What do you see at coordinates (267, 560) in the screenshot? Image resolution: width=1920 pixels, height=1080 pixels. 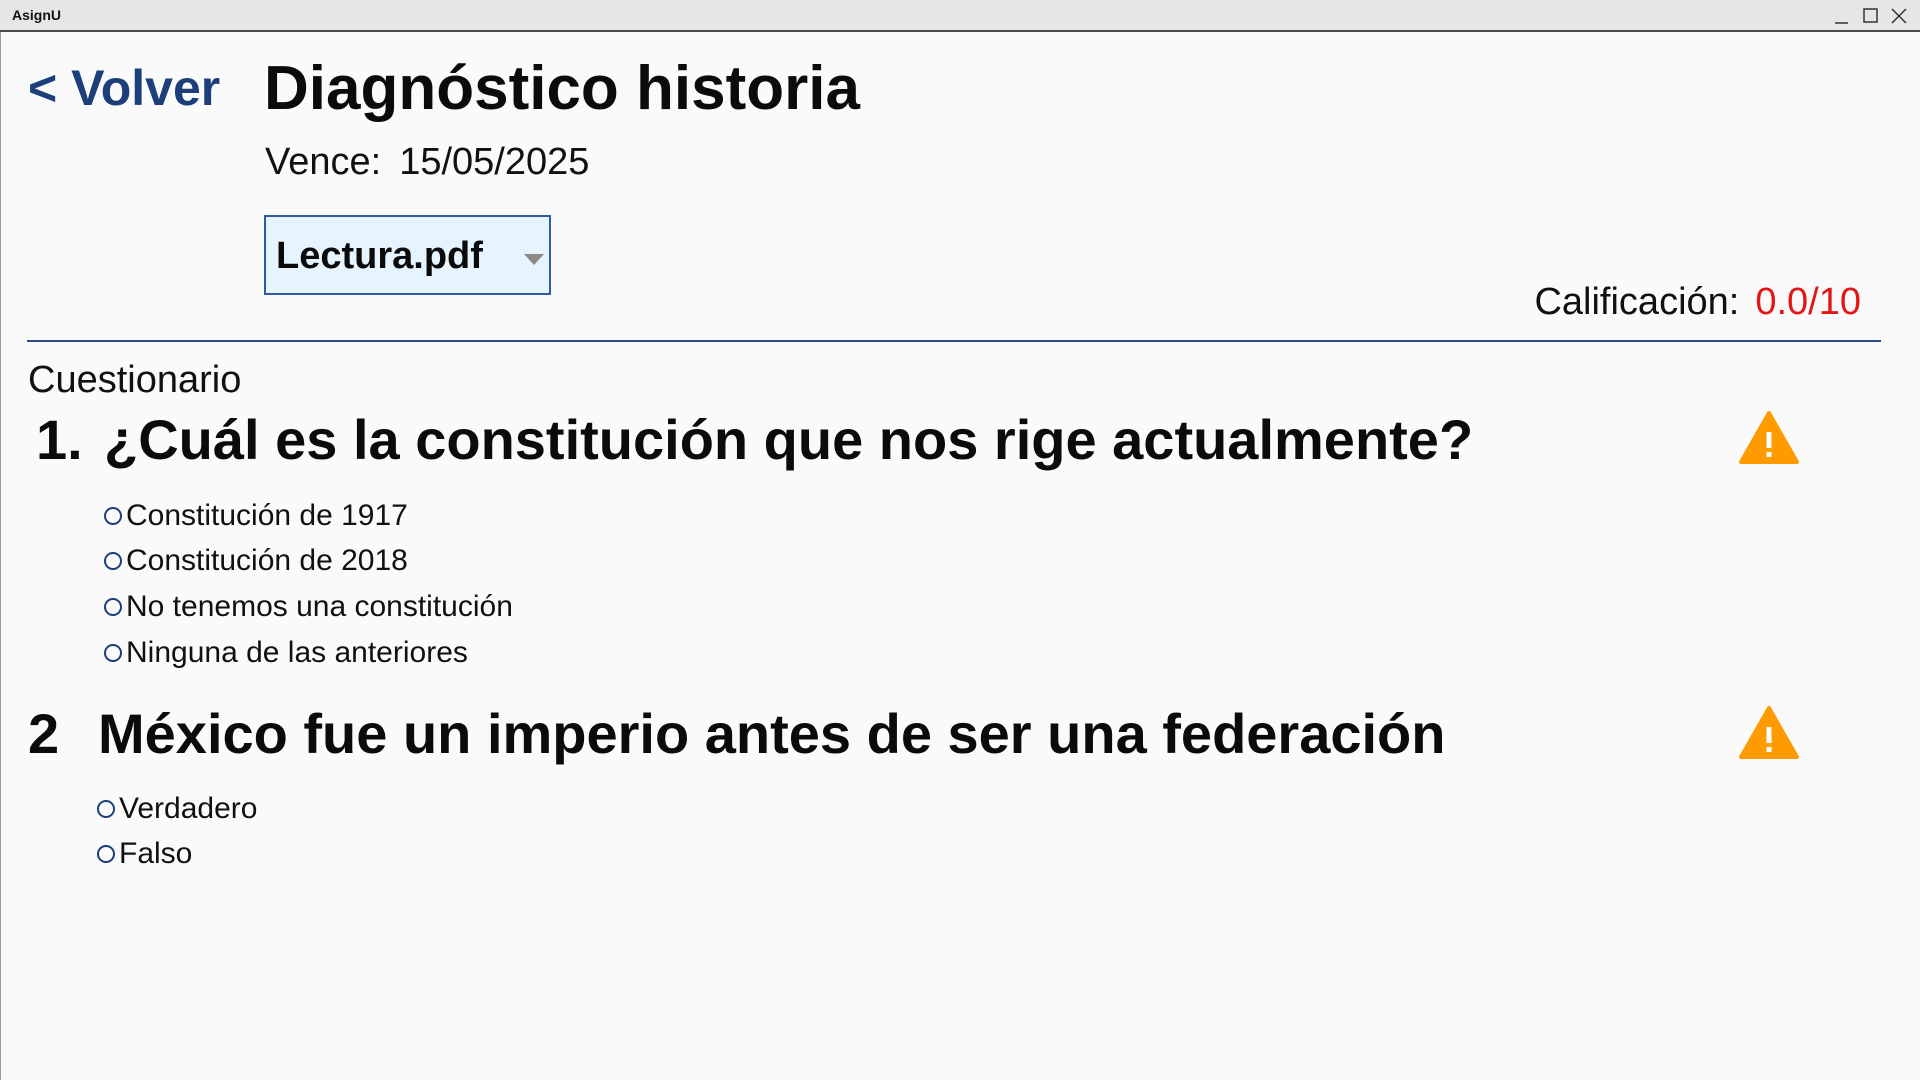 I see `option-label: Constitución de 2018` at bounding box center [267, 560].